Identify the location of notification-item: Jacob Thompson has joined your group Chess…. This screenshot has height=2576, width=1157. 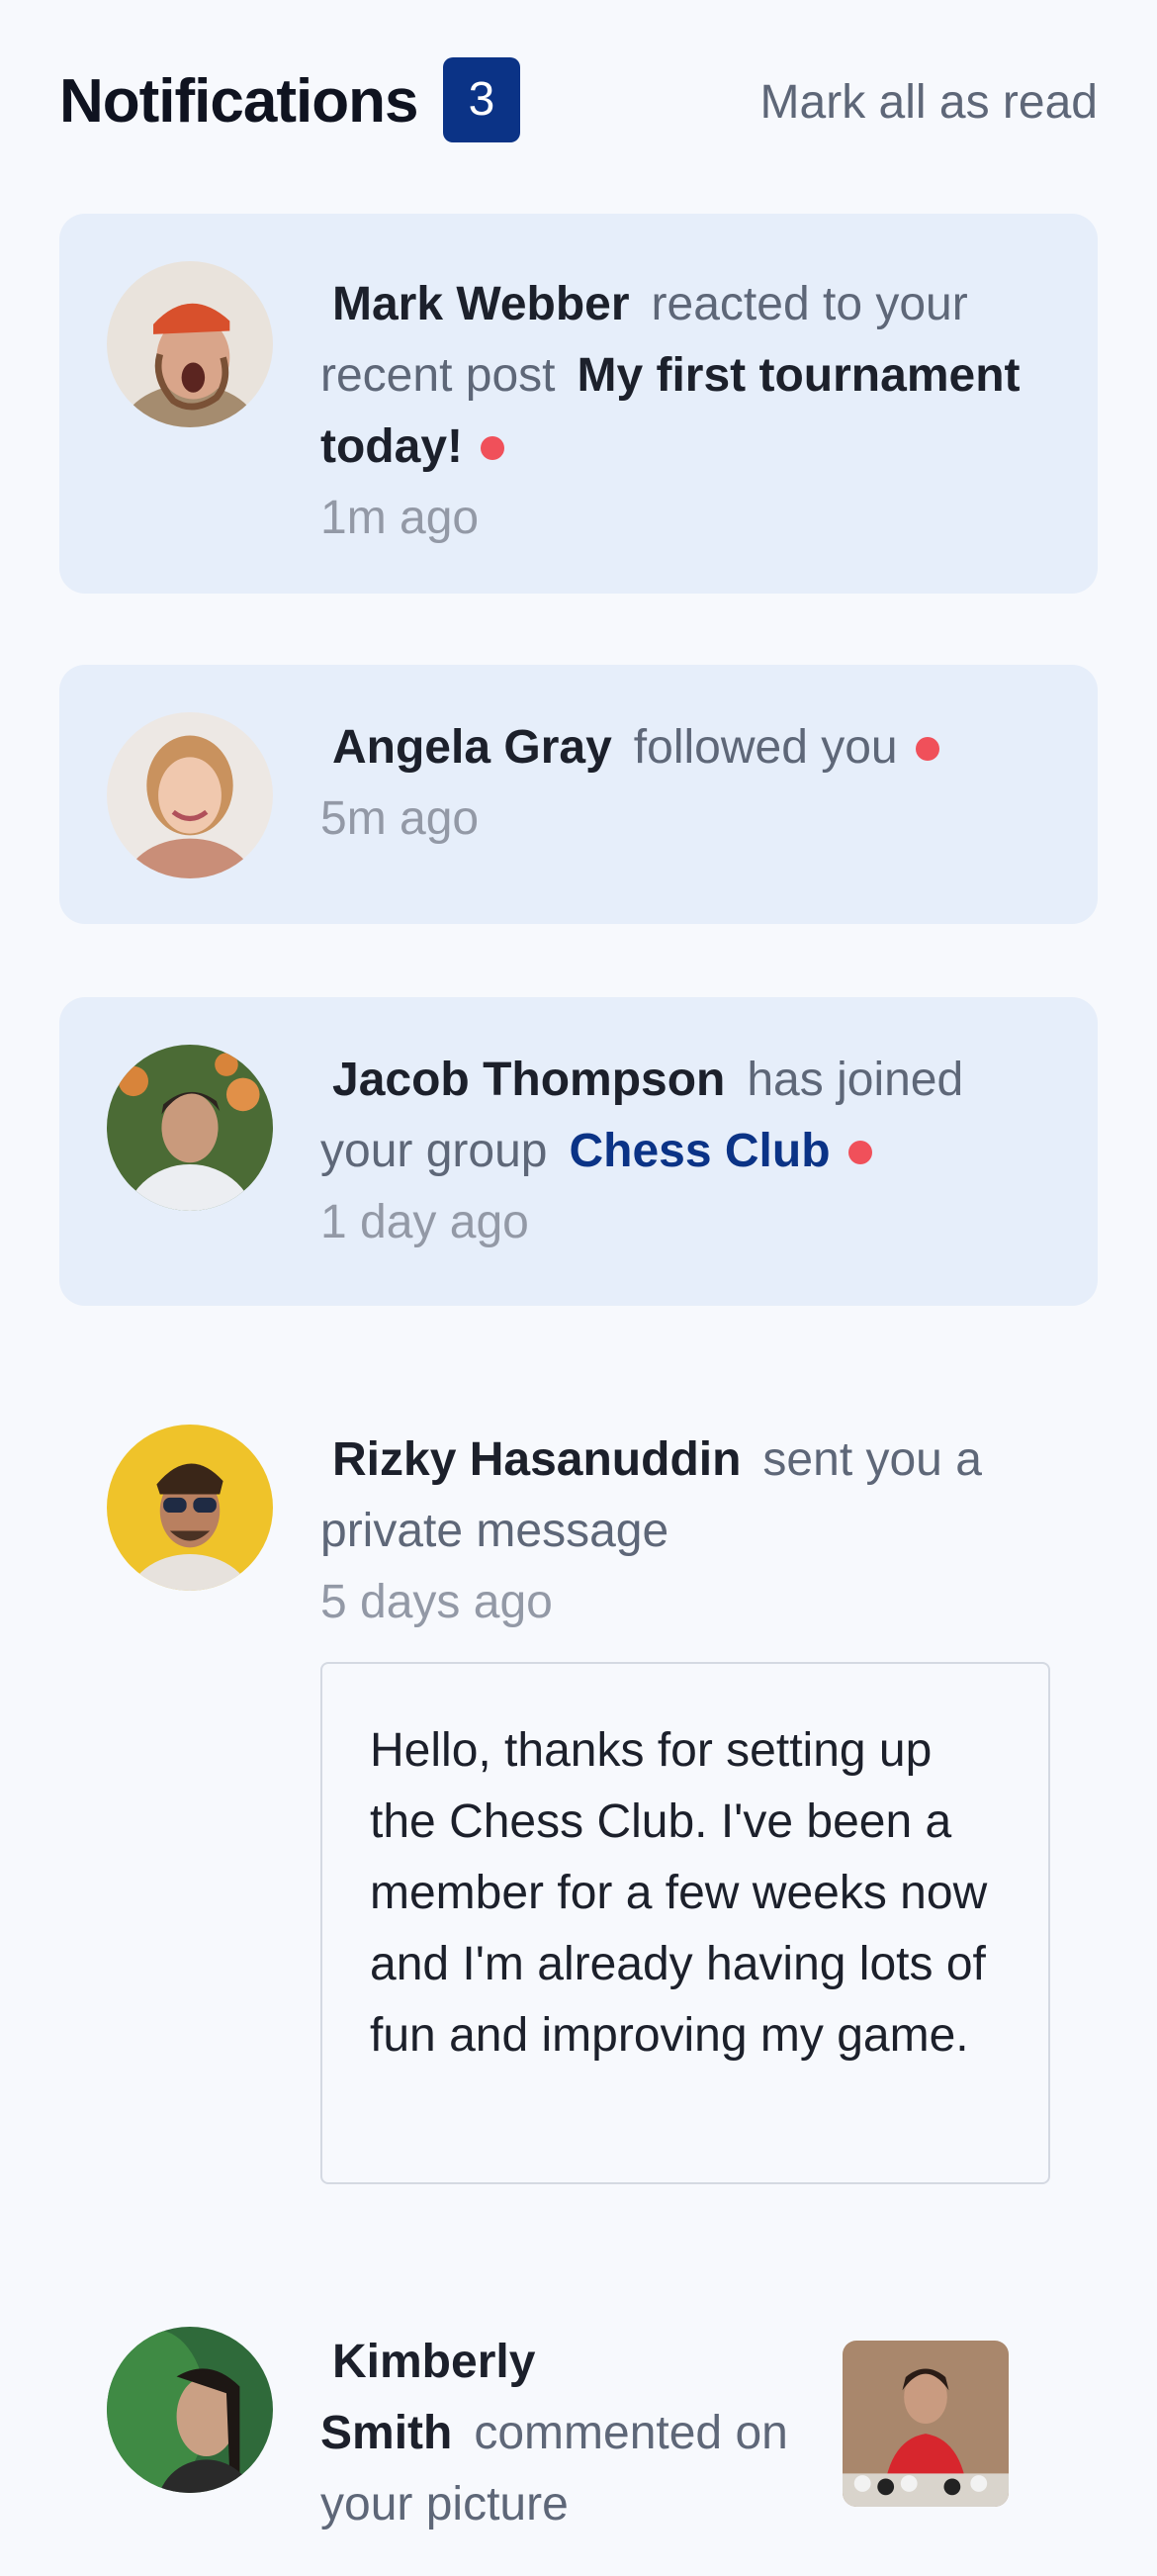
(578, 1152).